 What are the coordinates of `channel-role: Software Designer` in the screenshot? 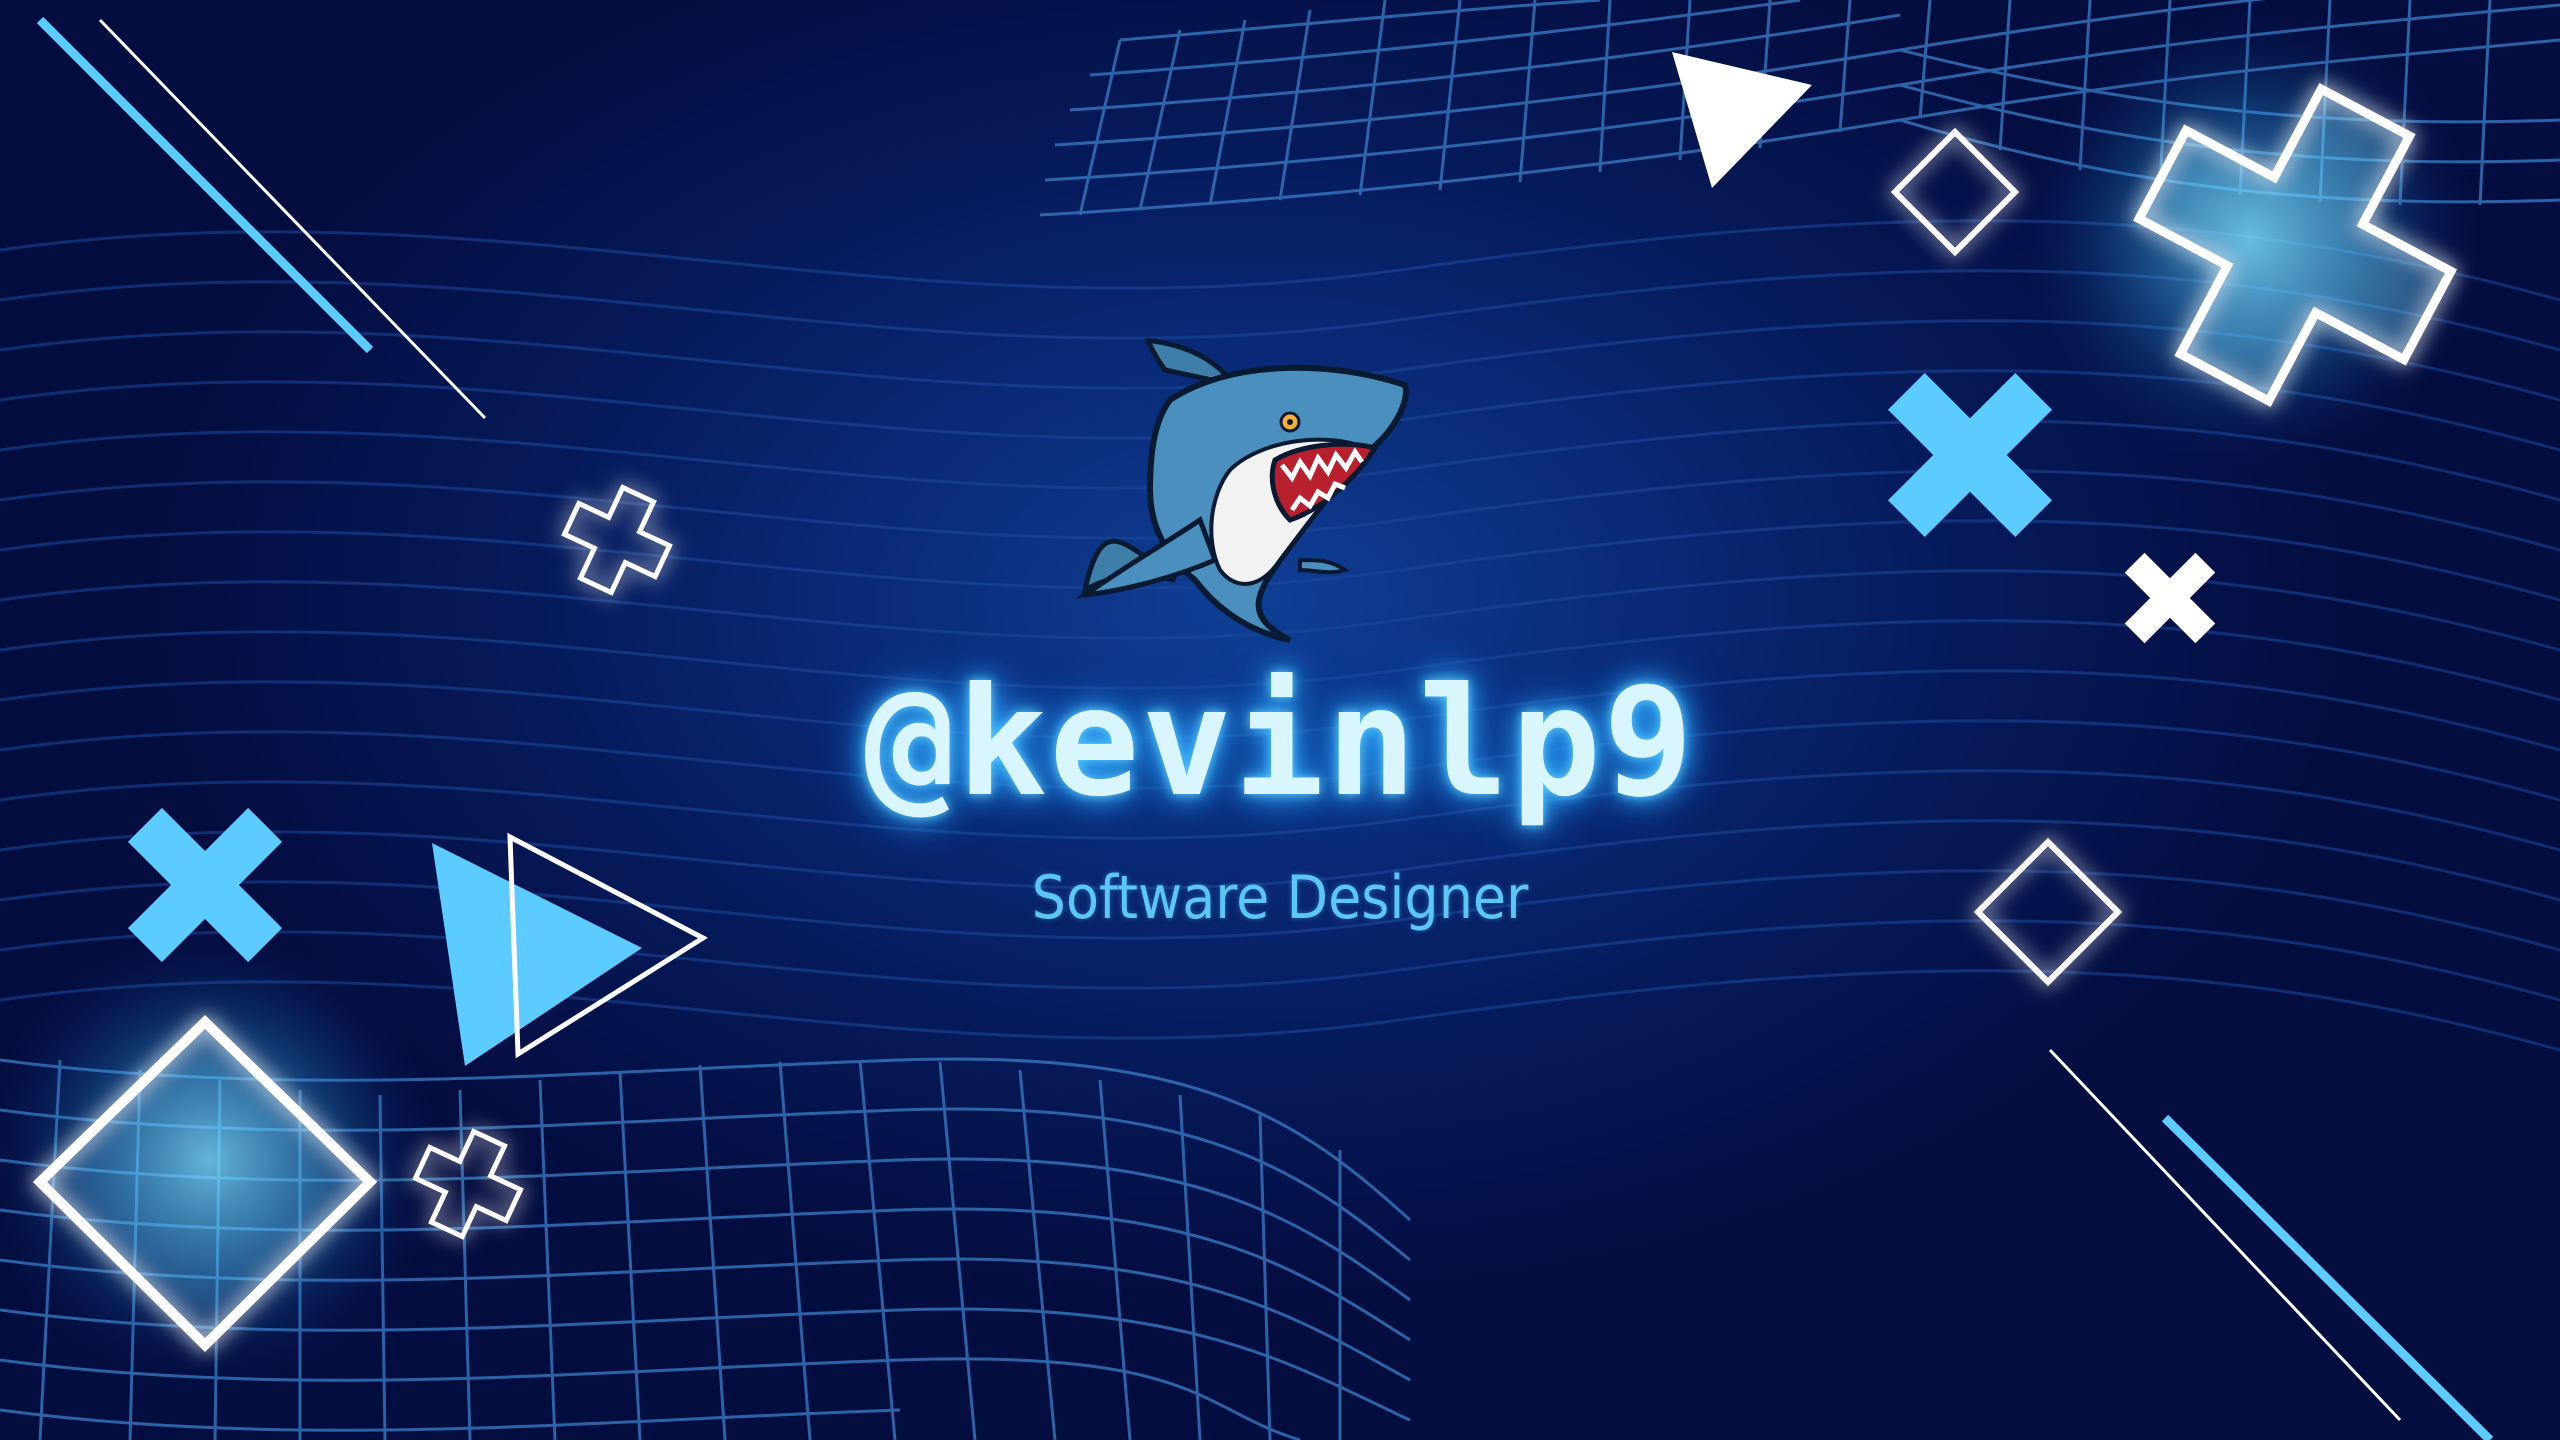 It's located at (1280, 898).